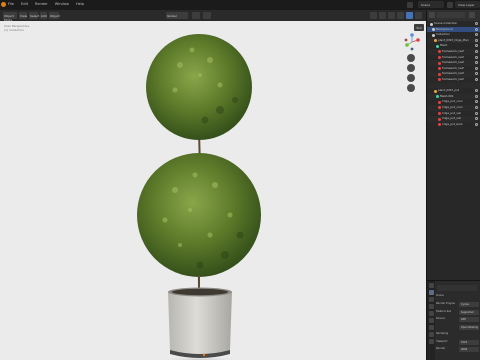 The width and height of the screenshot is (480, 360). Describe the element at coordinates (431, 299) in the screenshot. I see `output-tab-icon` at that location.